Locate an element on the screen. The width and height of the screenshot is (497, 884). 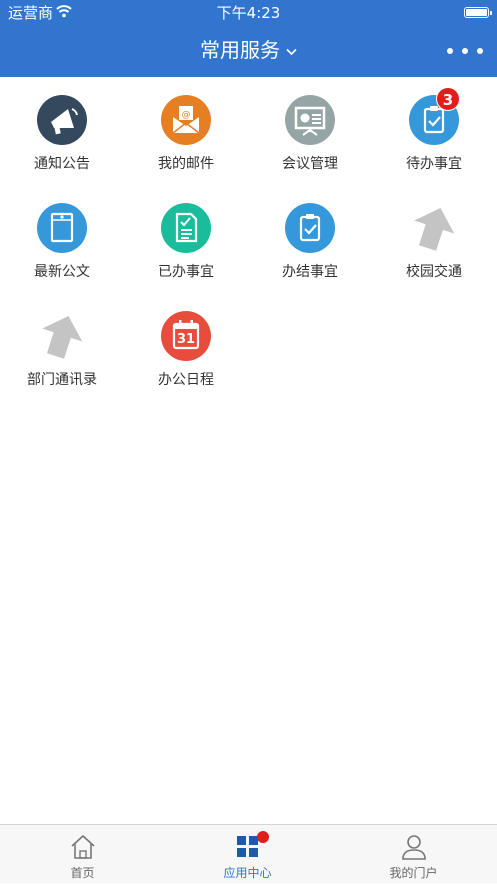
tab-notification-dot is located at coordinates (263, 837).